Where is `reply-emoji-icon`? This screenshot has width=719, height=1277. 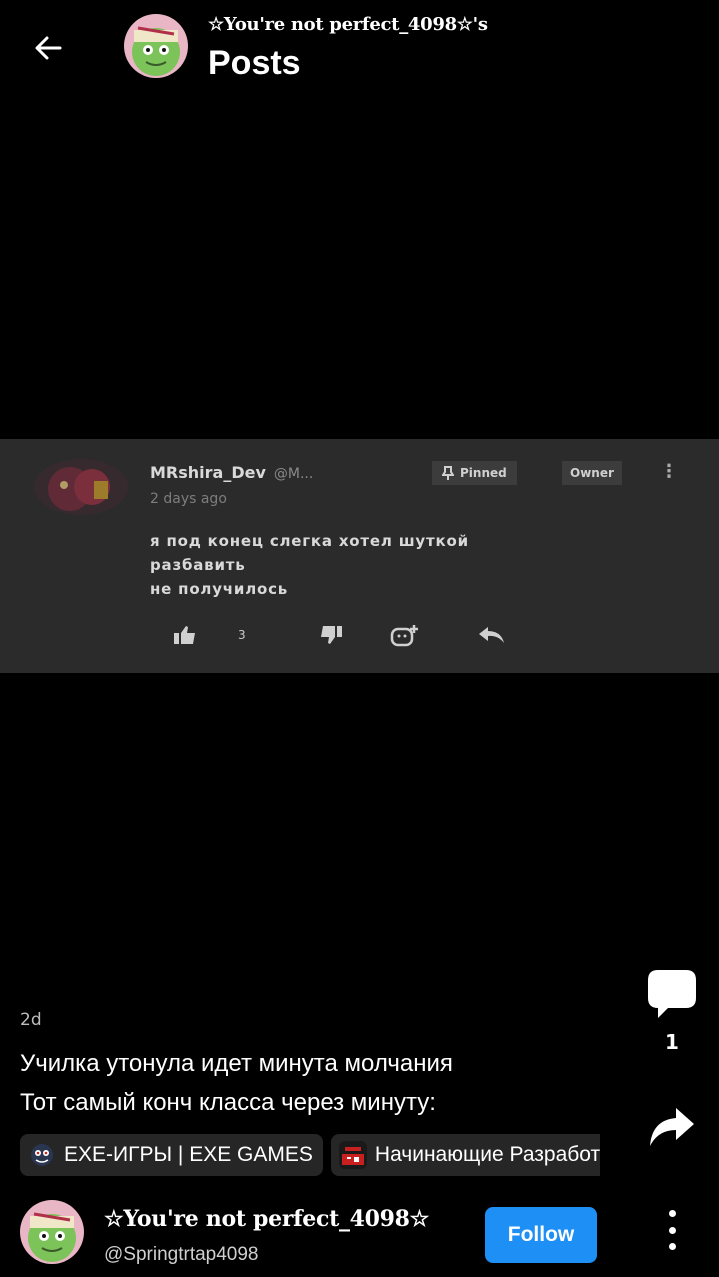 reply-emoji-icon is located at coordinates (405, 635).